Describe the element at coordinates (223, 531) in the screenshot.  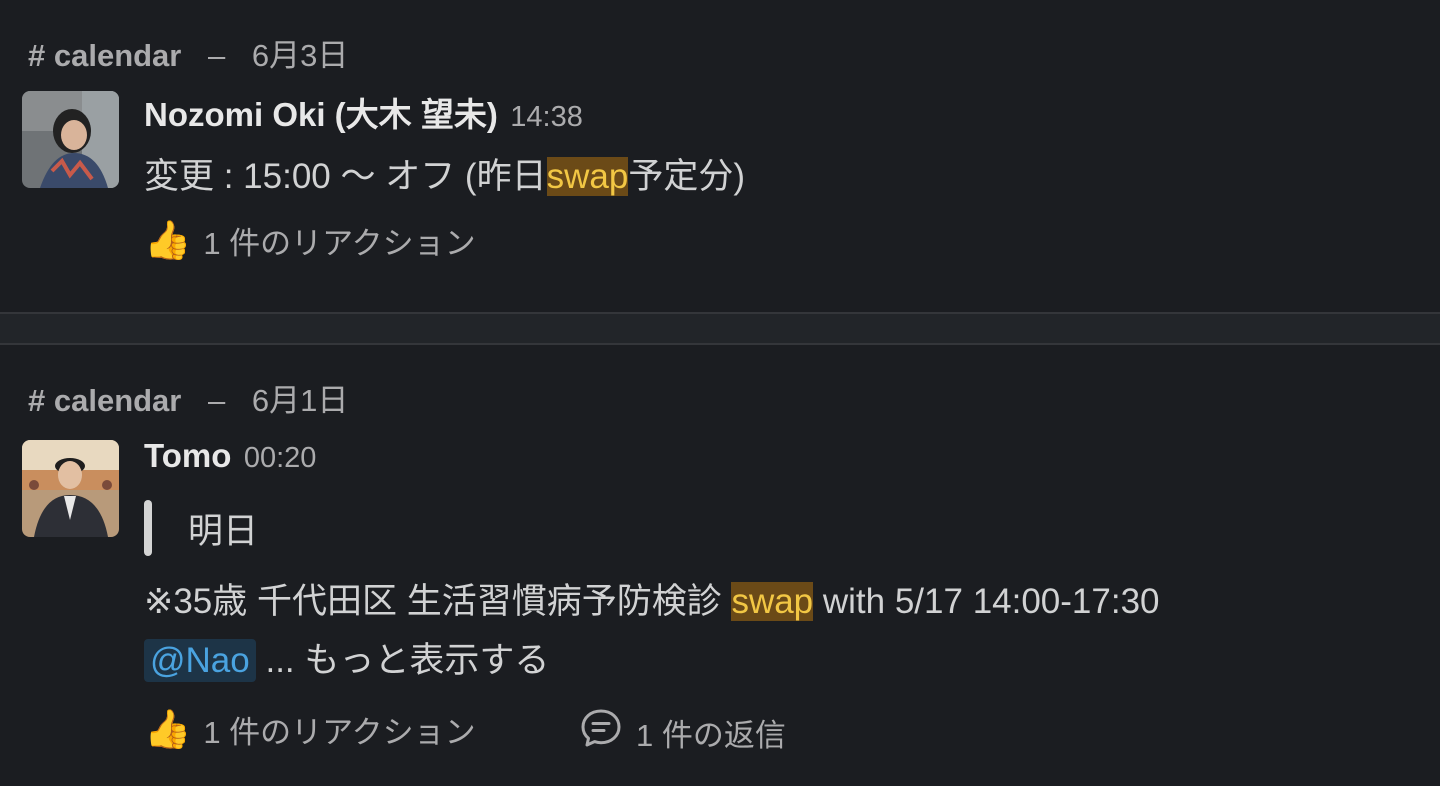
I see `quote-text: 明日` at that location.